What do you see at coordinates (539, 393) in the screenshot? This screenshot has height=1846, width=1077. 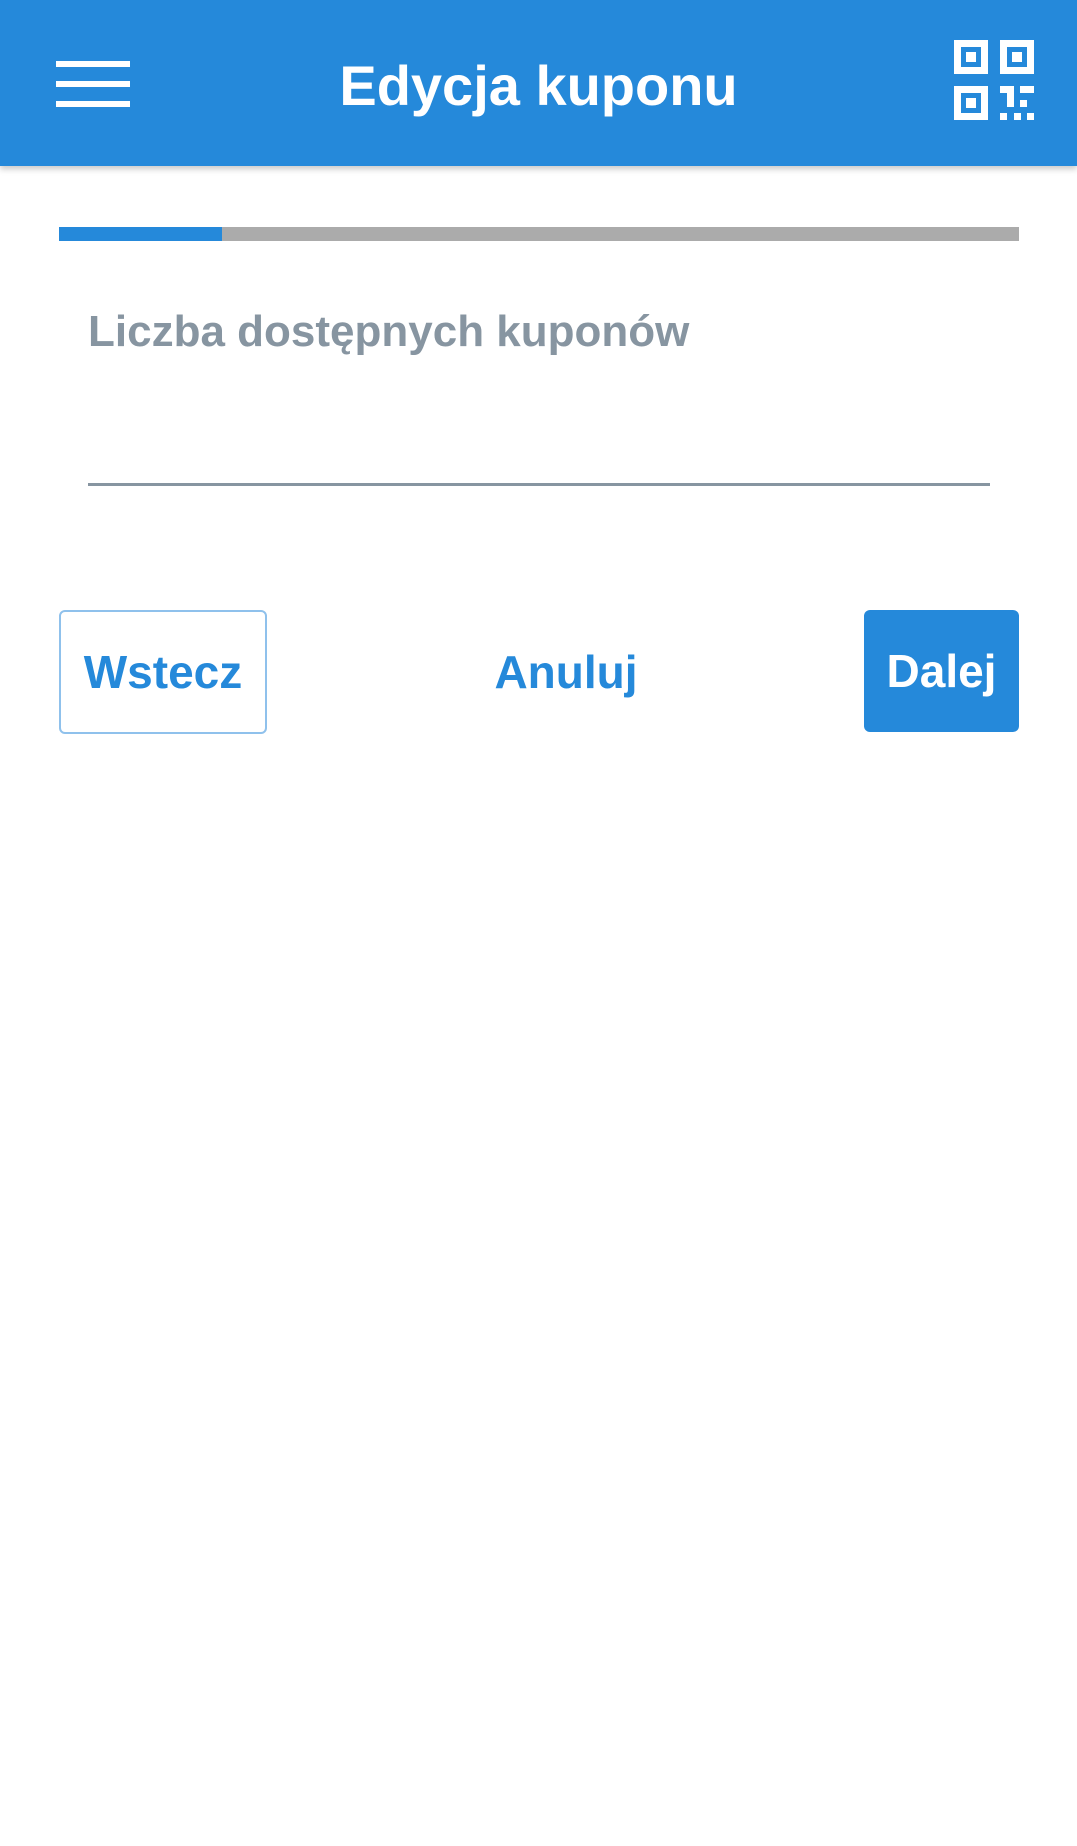 I see `available-coupons-field: Liczba dostępnych kuponów` at bounding box center [539, 393].